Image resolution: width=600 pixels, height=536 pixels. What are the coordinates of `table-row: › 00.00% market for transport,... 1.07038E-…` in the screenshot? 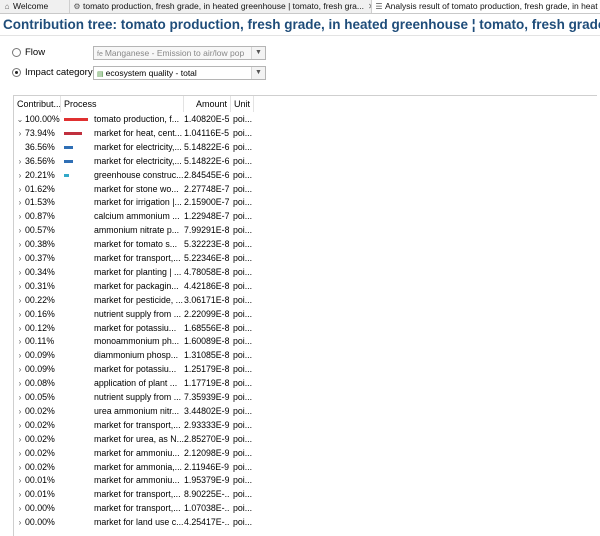 It's located at (305, 509).